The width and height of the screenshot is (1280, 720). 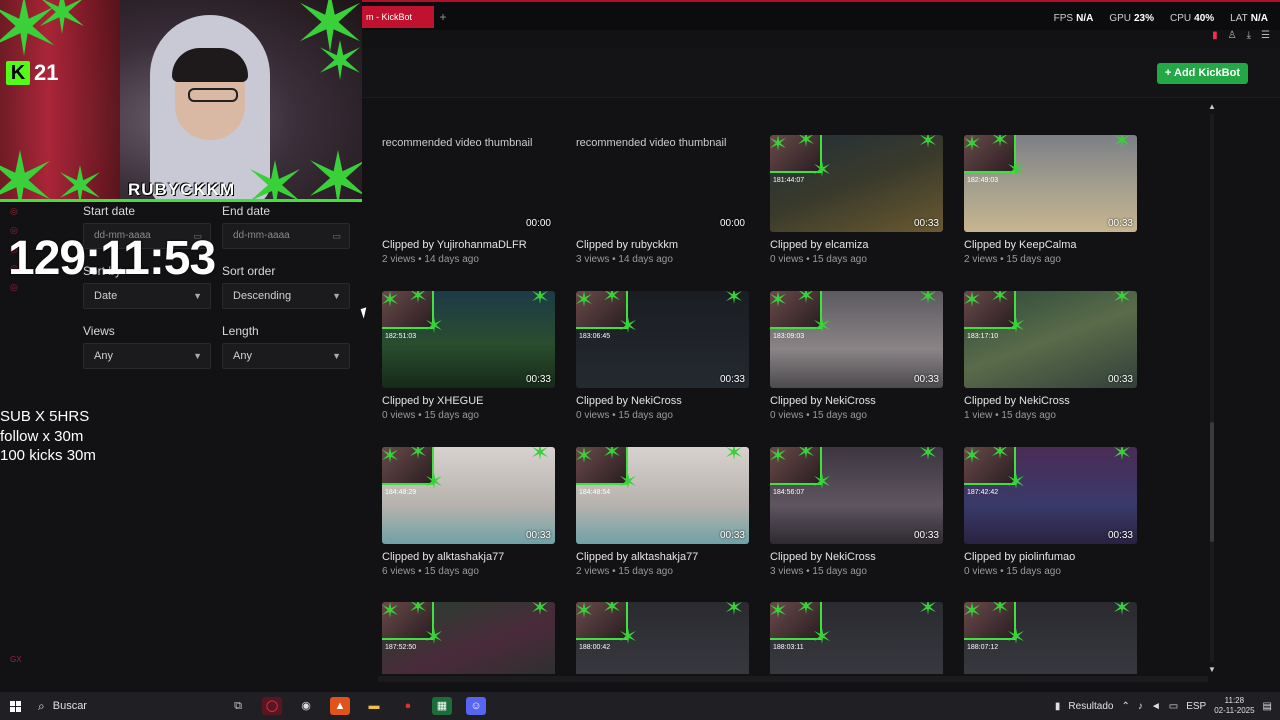 What do you see at coordinates (793, 679) in the screenshot?
I see `horizontal-scrollbar` at bounding box center [793, 679].